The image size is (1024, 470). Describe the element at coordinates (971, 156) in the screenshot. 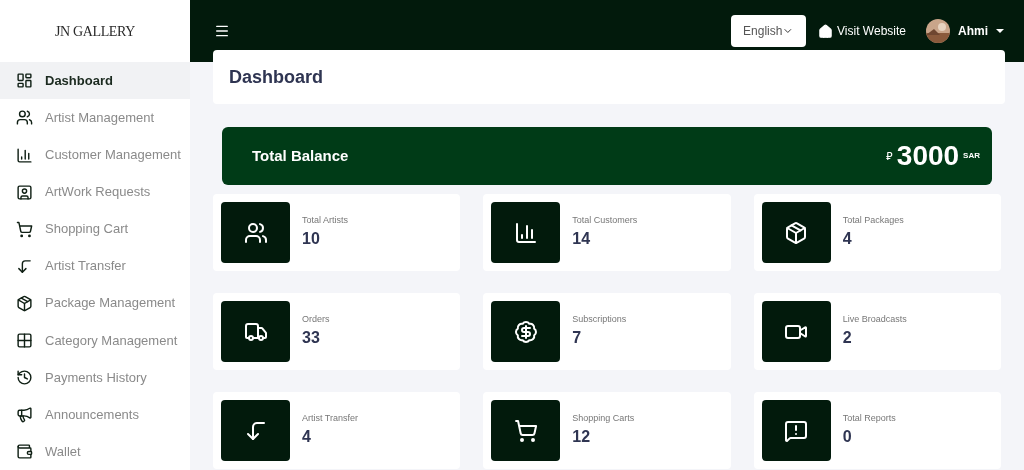

I see `balance-unit: SAR` at that location.